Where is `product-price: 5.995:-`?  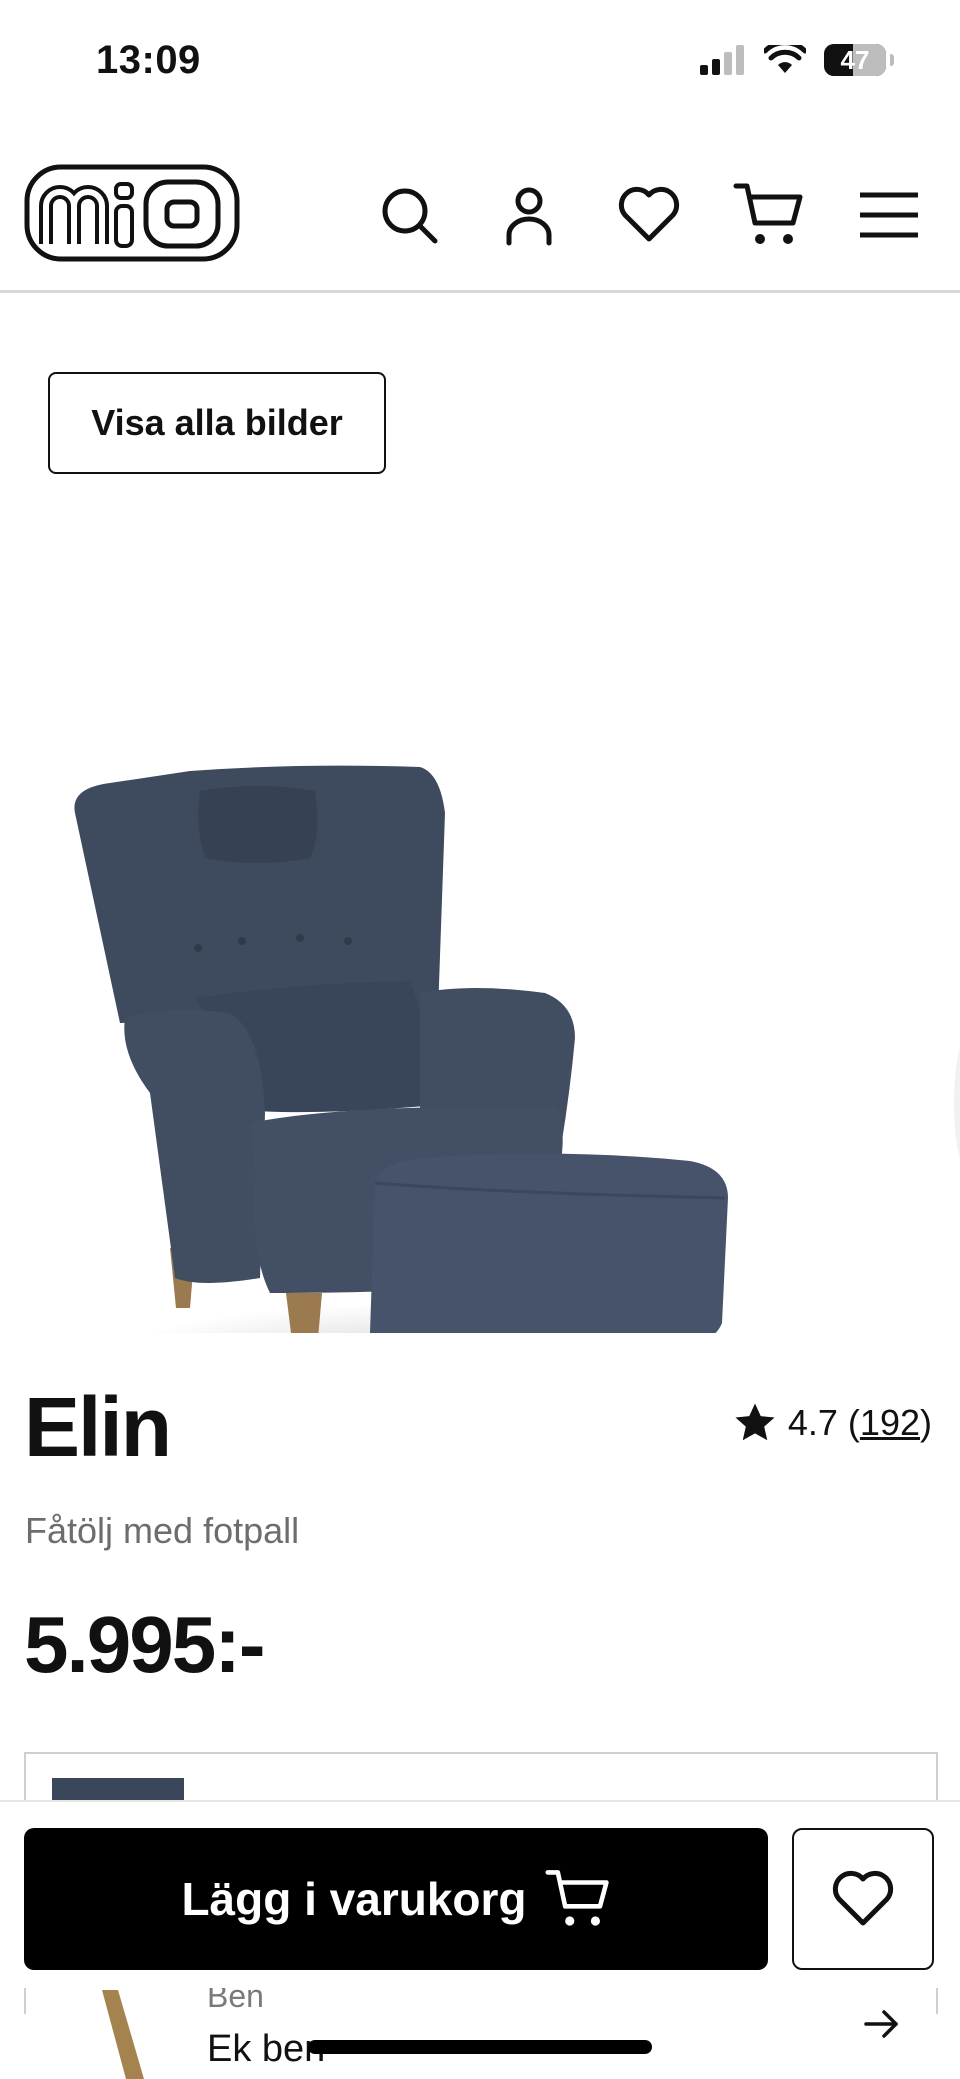 product-price: 5.995:- is located at coordinates (144, 1644).